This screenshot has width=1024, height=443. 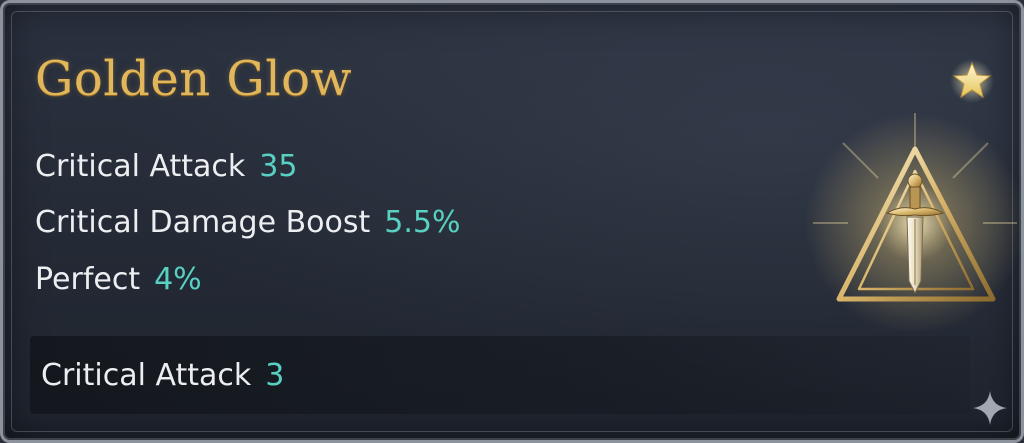 I want to click on item-name: Golden Glow, so click(x=194, y=79).